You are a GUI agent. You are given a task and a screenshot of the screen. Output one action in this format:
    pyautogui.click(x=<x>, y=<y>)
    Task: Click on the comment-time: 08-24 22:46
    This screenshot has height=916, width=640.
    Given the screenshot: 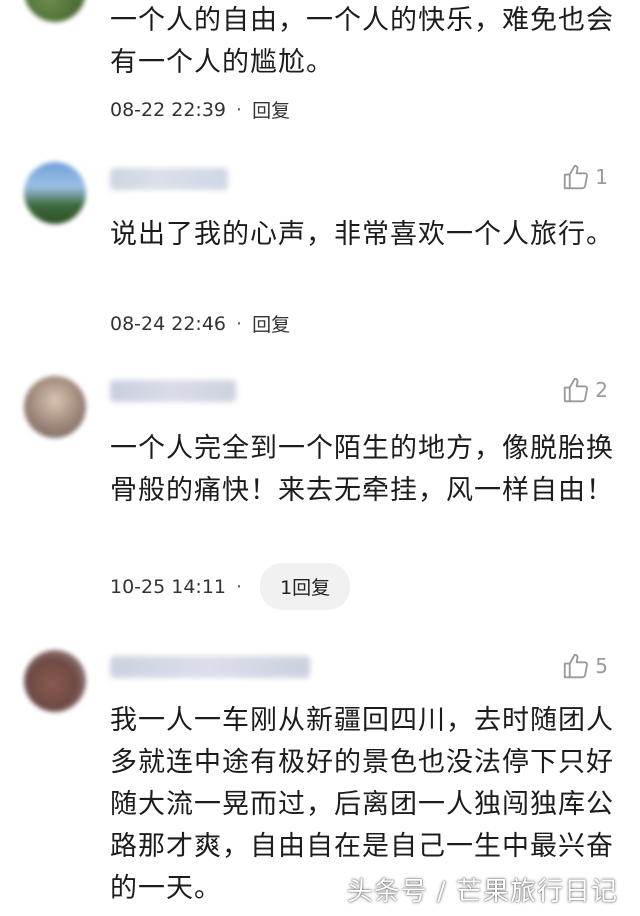 What is the action you would take?
    pyautogui.click(x=168, y=323)
    